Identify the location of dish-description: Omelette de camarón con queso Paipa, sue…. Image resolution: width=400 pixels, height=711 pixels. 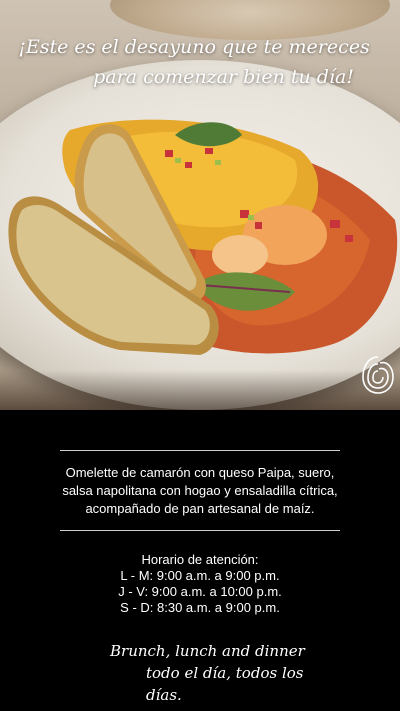
(200, 491).